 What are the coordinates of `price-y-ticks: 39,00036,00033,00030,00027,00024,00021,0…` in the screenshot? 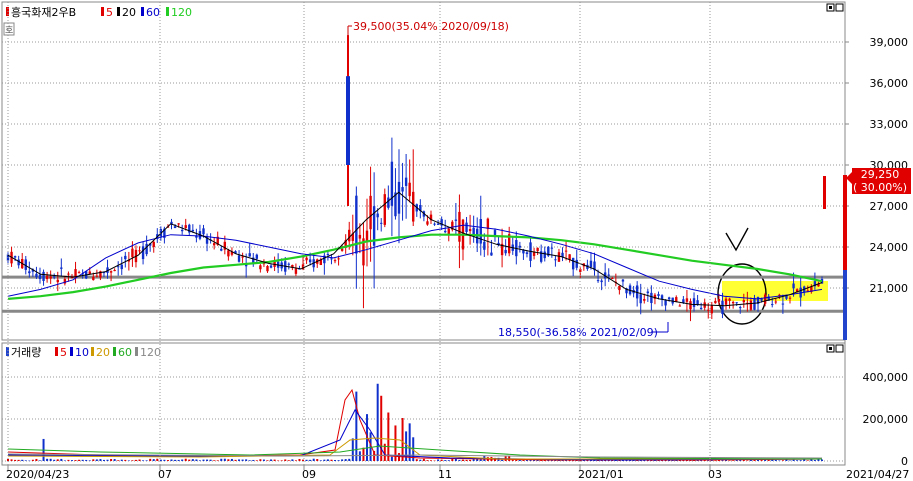 It's located at (876, 165).